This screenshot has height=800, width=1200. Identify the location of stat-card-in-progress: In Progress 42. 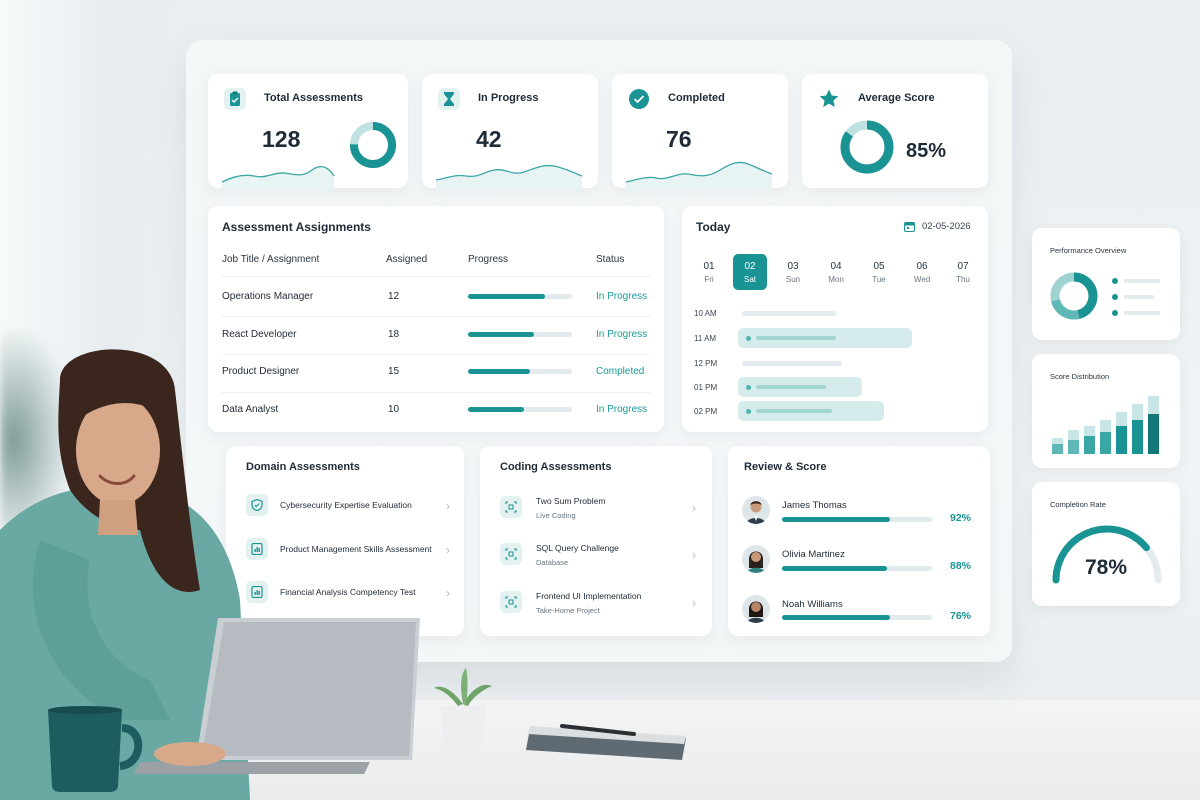
(510, 132).